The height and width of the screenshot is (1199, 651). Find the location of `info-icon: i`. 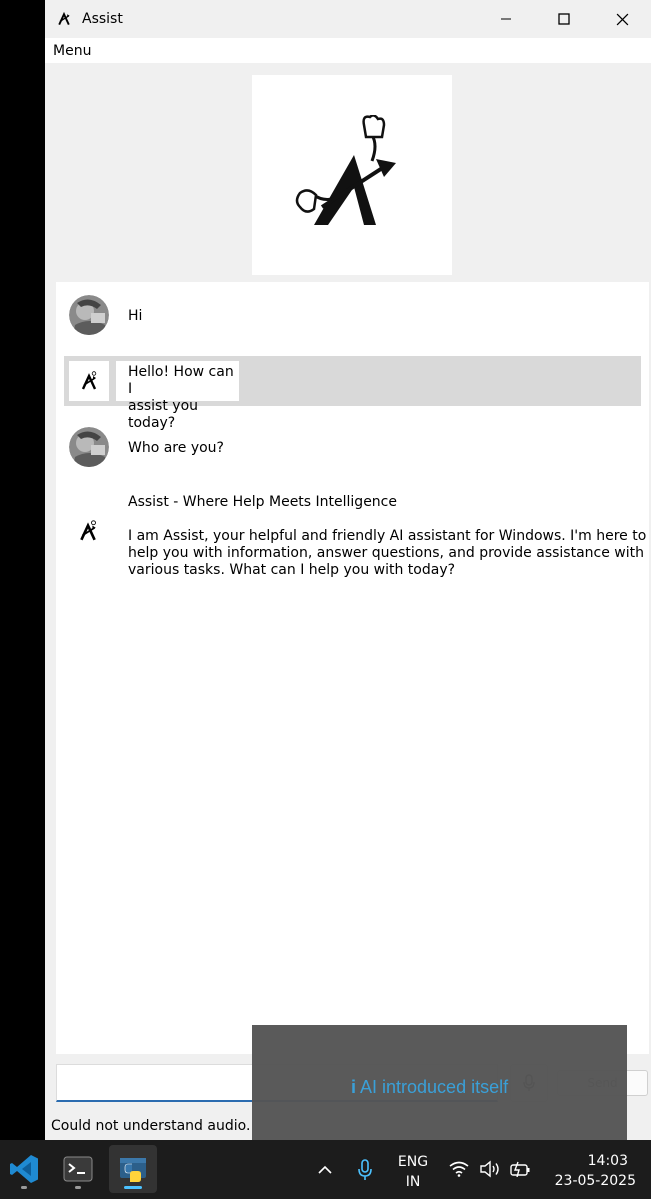

info-icon: i is located at coordinates (354, 1087).